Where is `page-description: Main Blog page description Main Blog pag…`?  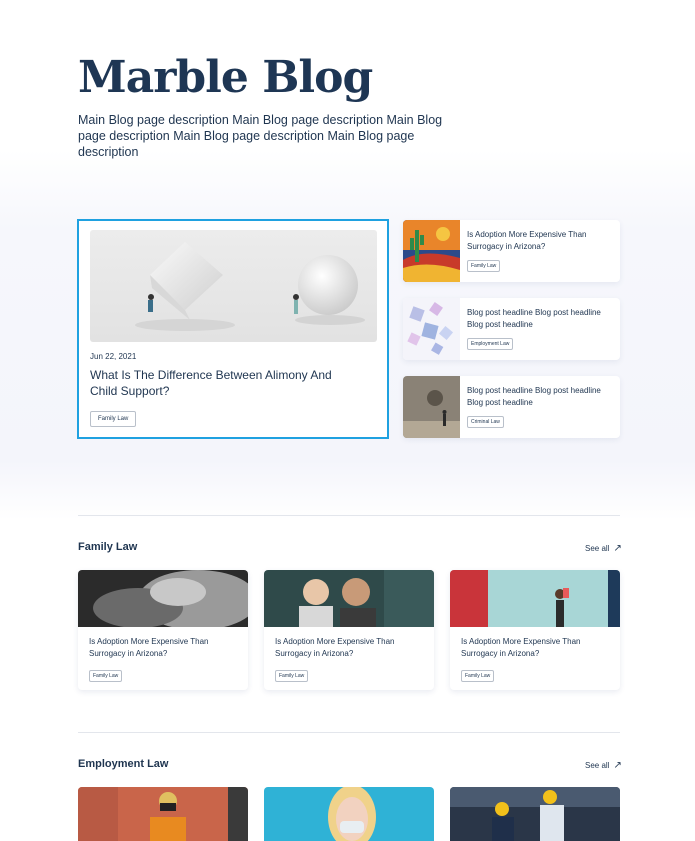 page-description: Main Blog page description Main Blog pag… is located at coordinates (260, 136).